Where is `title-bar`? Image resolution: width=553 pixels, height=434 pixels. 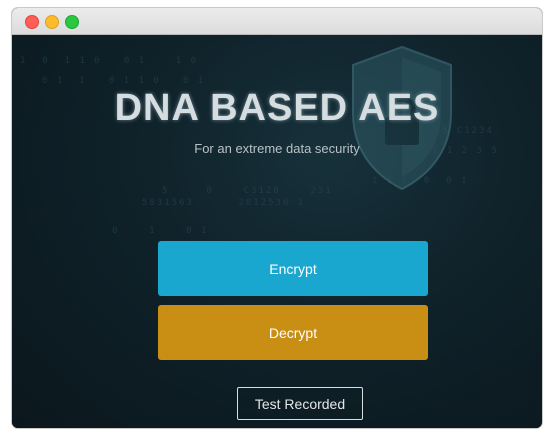 title-bar is located at coordinates (277, 21).